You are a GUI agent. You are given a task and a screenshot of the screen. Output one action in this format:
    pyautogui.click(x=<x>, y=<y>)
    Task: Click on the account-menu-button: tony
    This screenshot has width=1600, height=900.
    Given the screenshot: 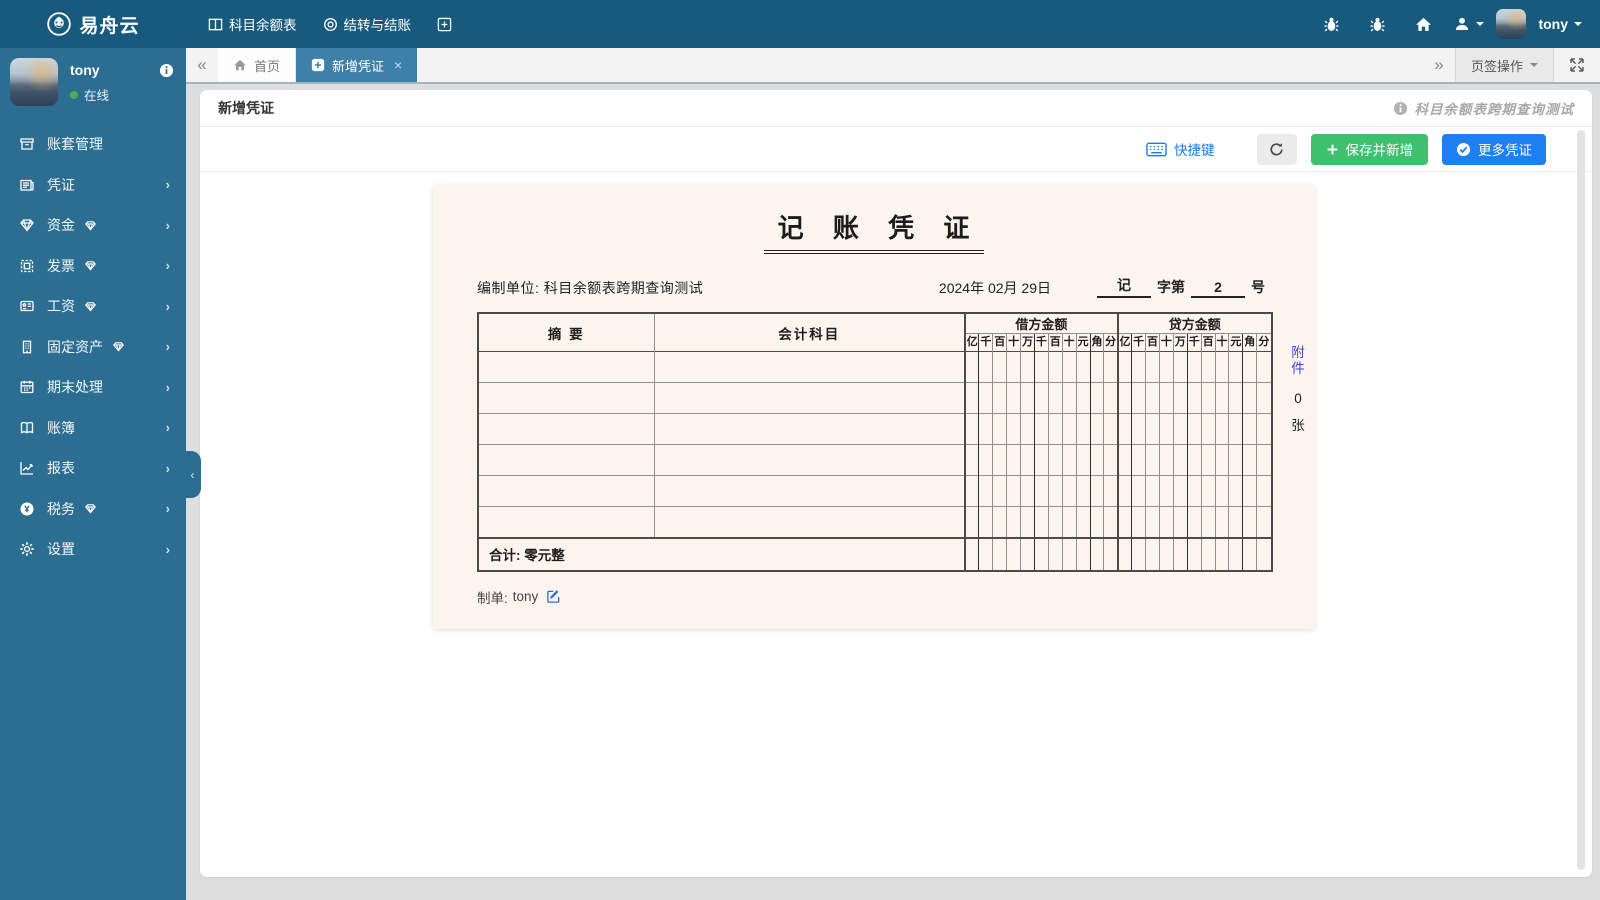 What is the action you would take?
    pyautogui.click(x=1560, y=24)
    